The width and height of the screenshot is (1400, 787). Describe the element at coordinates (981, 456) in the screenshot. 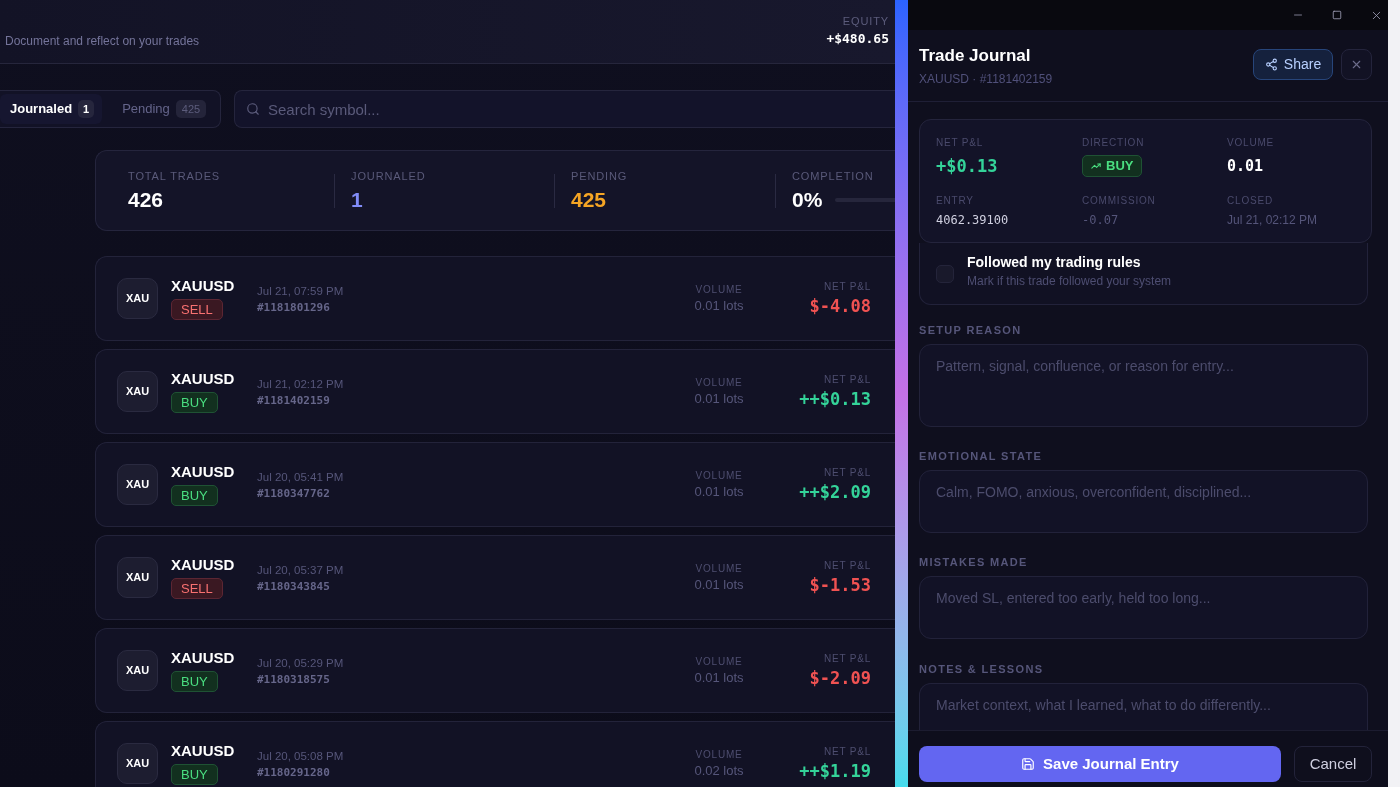

I see `field-label: EMOTIONAL STATE` at that location.